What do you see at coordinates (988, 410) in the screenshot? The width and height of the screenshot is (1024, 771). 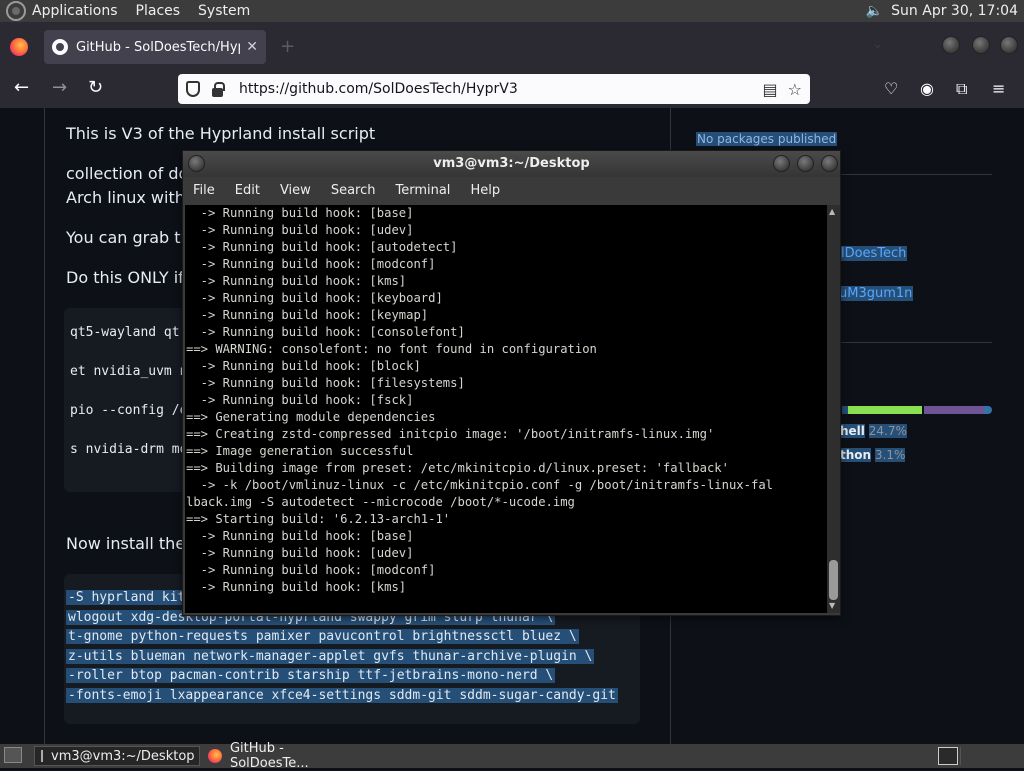 I see `language-bar-python` at bounding box center [988, 410].